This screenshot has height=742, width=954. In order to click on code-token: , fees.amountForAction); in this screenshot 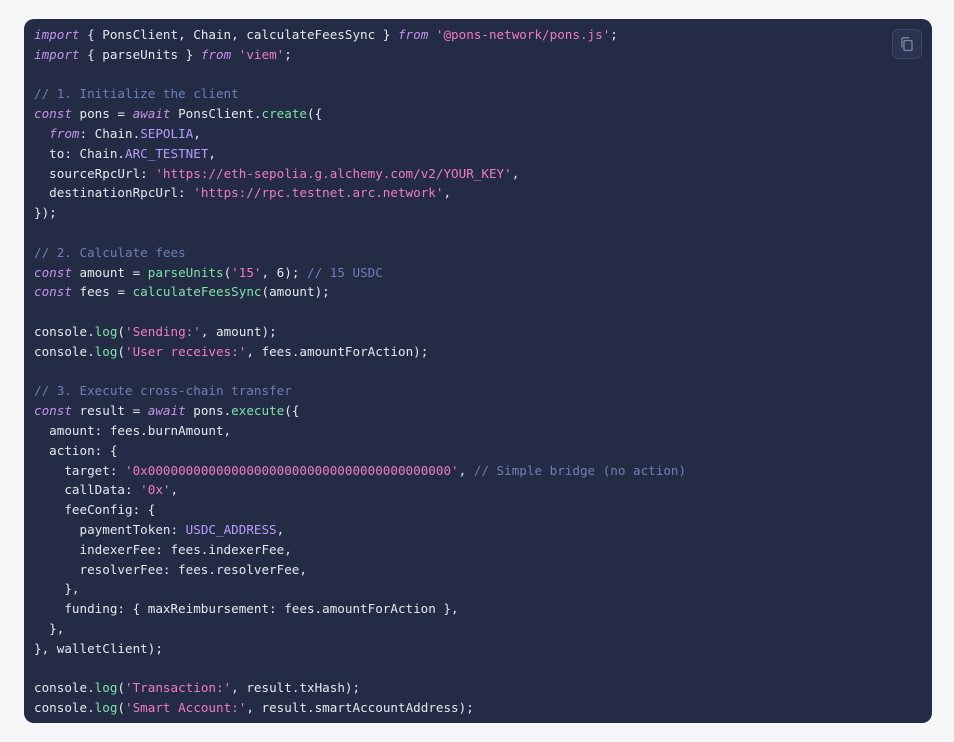, I will do `click(337, 351)`.